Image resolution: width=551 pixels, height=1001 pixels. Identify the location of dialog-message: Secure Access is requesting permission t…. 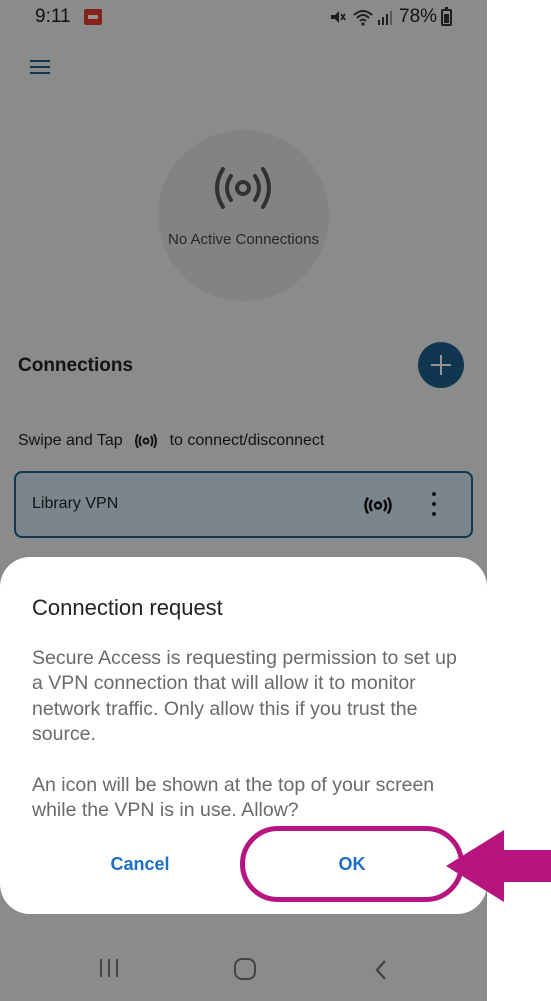
(247, 735).